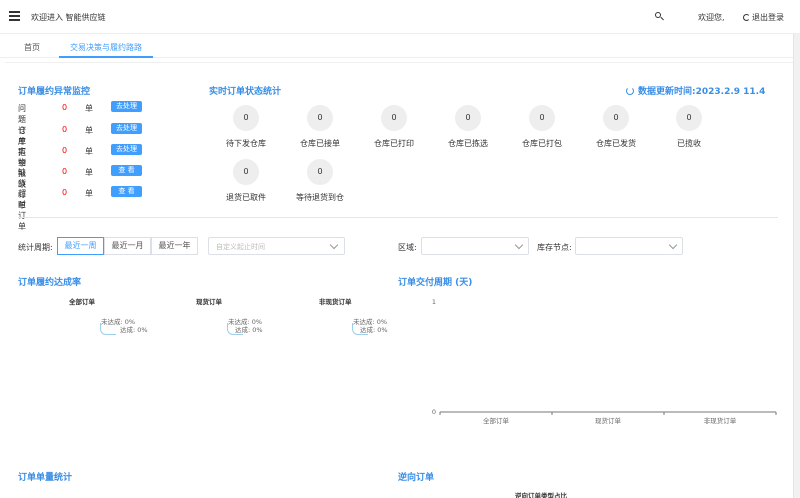 The image size is (800, 498). I want to click on y-tick-label: 0, so click(434, 412).